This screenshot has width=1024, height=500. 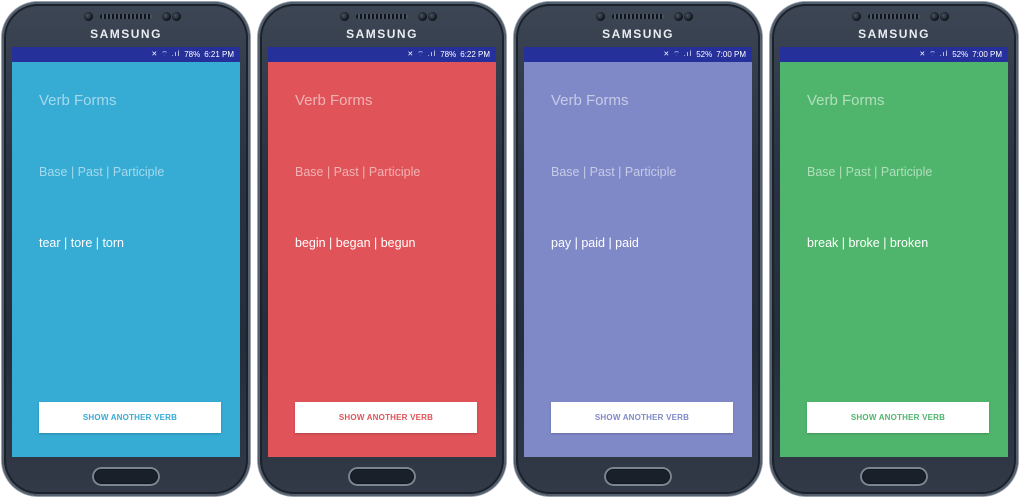 I want to click on status-bar: ✕ ⌔ .ıl 78% 6:21 PM, so click(x=126, y=54).